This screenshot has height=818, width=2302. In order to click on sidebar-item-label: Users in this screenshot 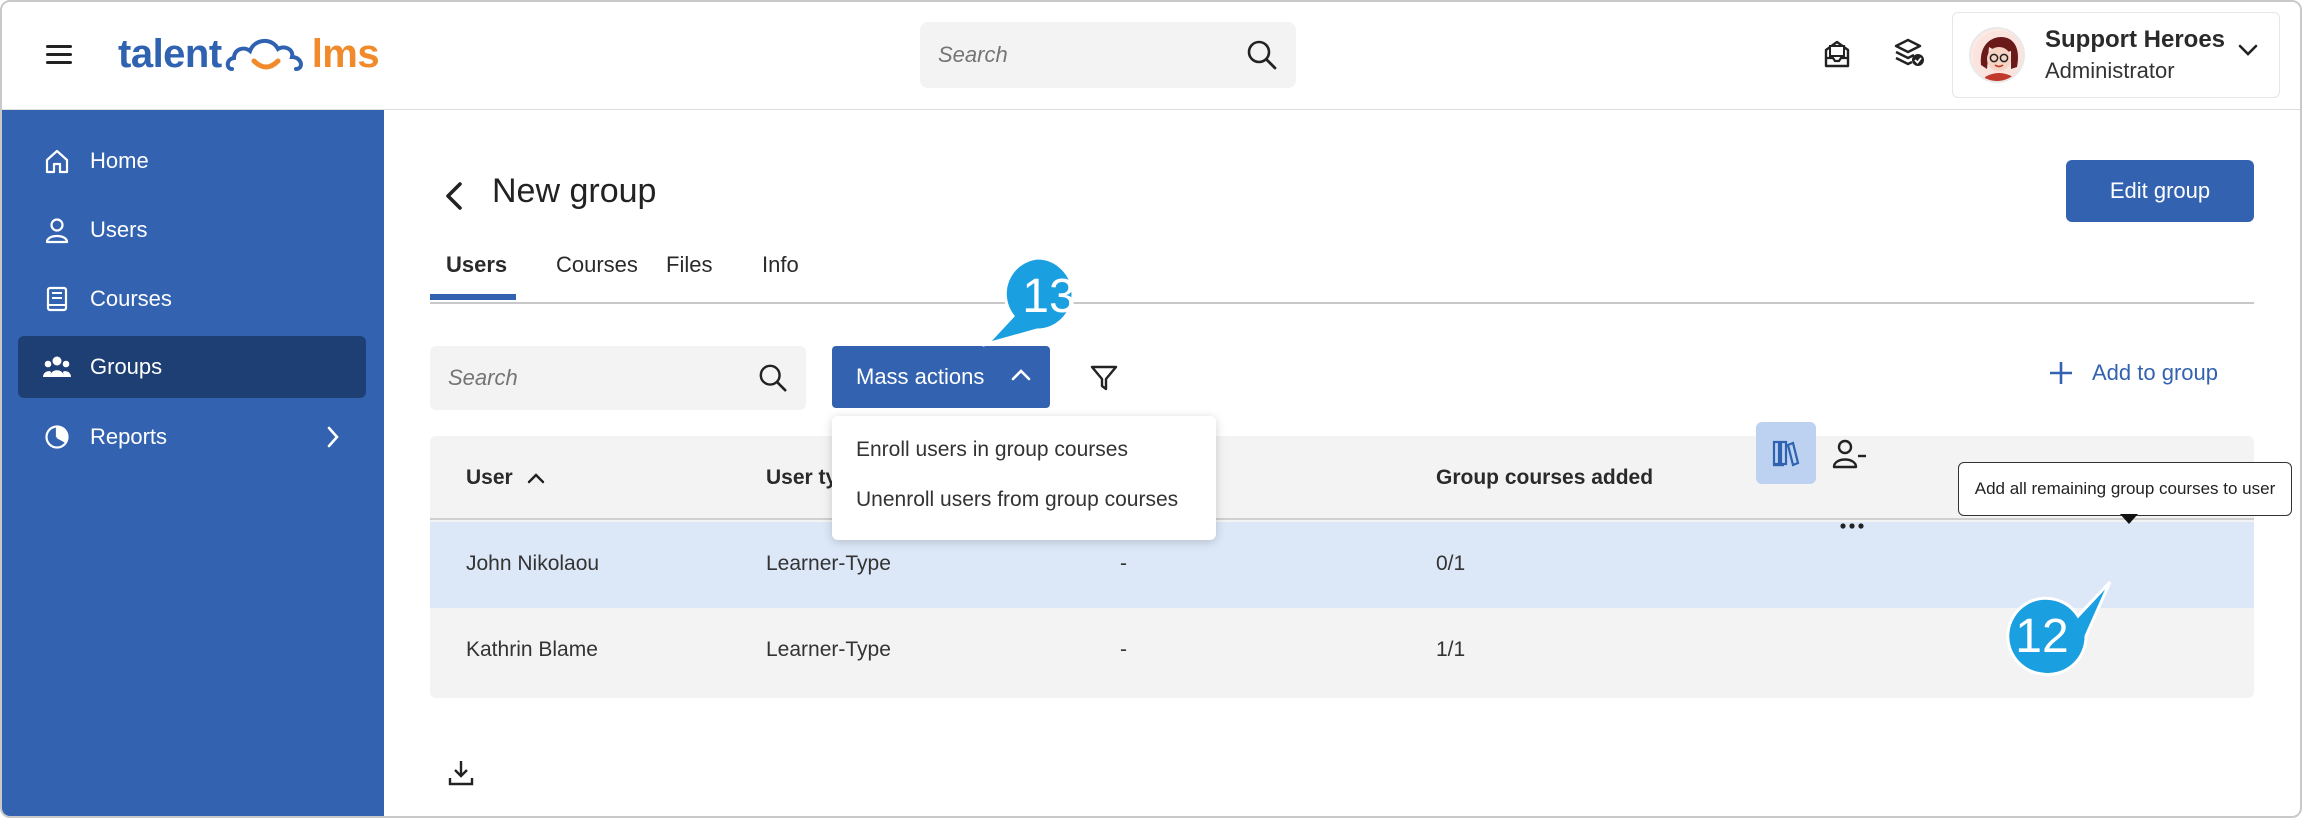, I will do `click(119, 229)`.